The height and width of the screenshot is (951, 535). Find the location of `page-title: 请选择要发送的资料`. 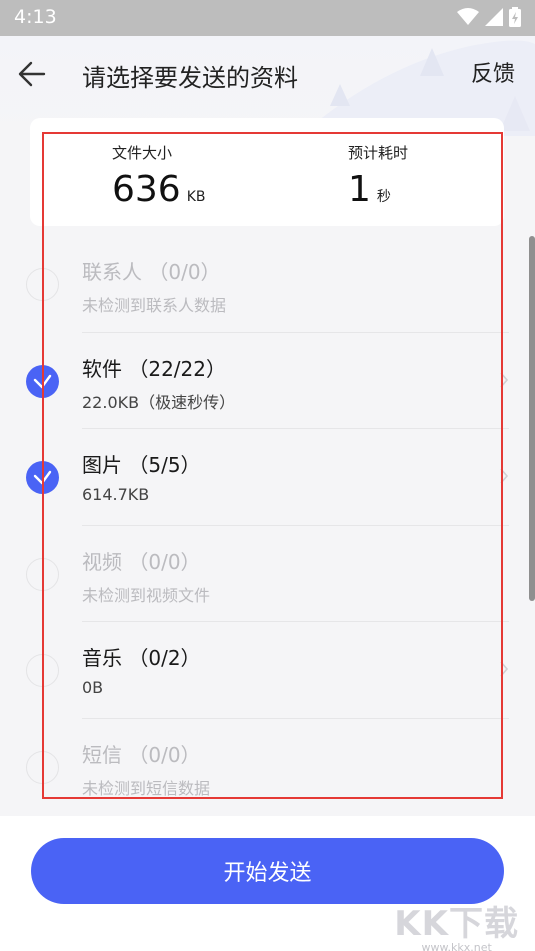

page-title: 请选择要发送的资料 is located at coordinates (190, 78).